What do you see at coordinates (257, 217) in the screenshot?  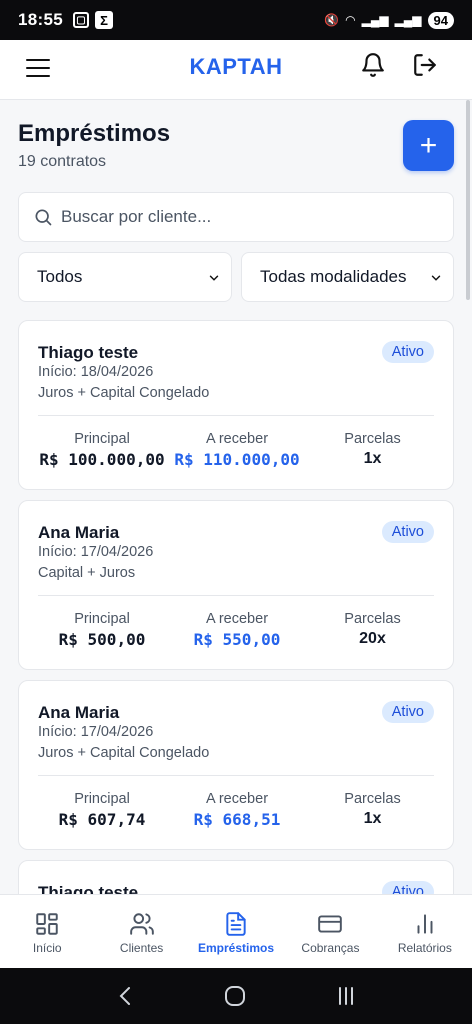 I see `search-input` at bounding box center [257, 217].